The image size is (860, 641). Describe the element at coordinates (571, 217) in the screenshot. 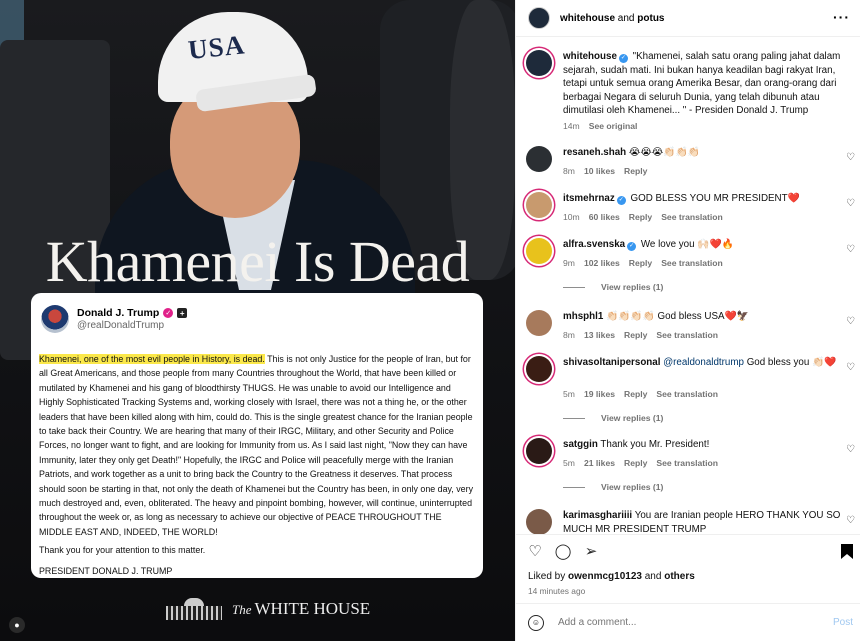

I see `comment-time: 10m` at that location.